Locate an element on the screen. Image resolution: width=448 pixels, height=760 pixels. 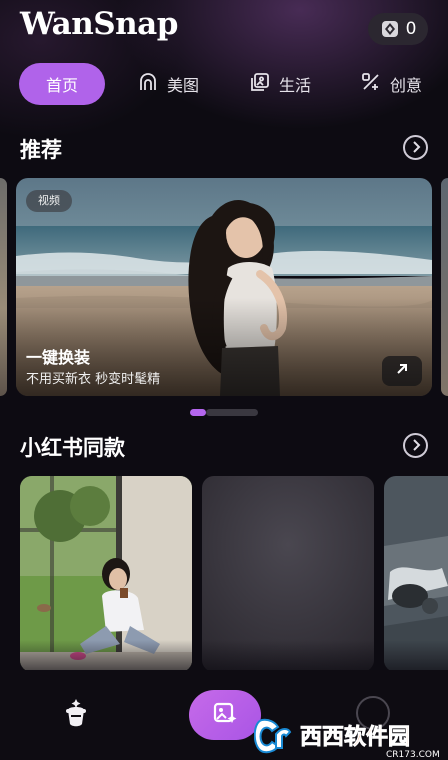
cr173-watermark-logo: 西西软件园 CR173.COM is located at coordinates (347, 739).